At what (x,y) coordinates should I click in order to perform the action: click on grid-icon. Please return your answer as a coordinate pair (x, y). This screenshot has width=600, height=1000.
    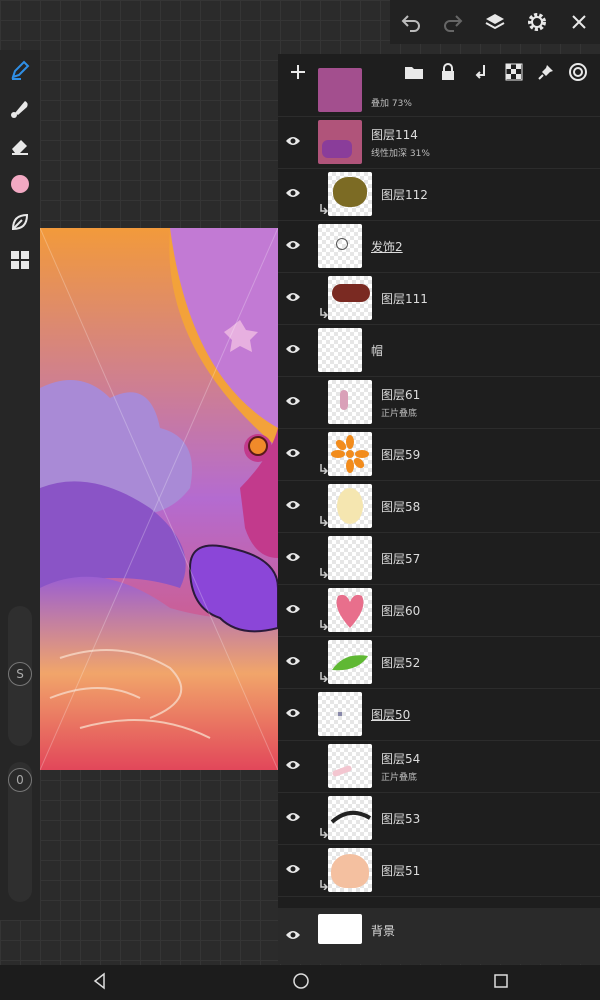
    Looking at the image, I should click on (20, 260).